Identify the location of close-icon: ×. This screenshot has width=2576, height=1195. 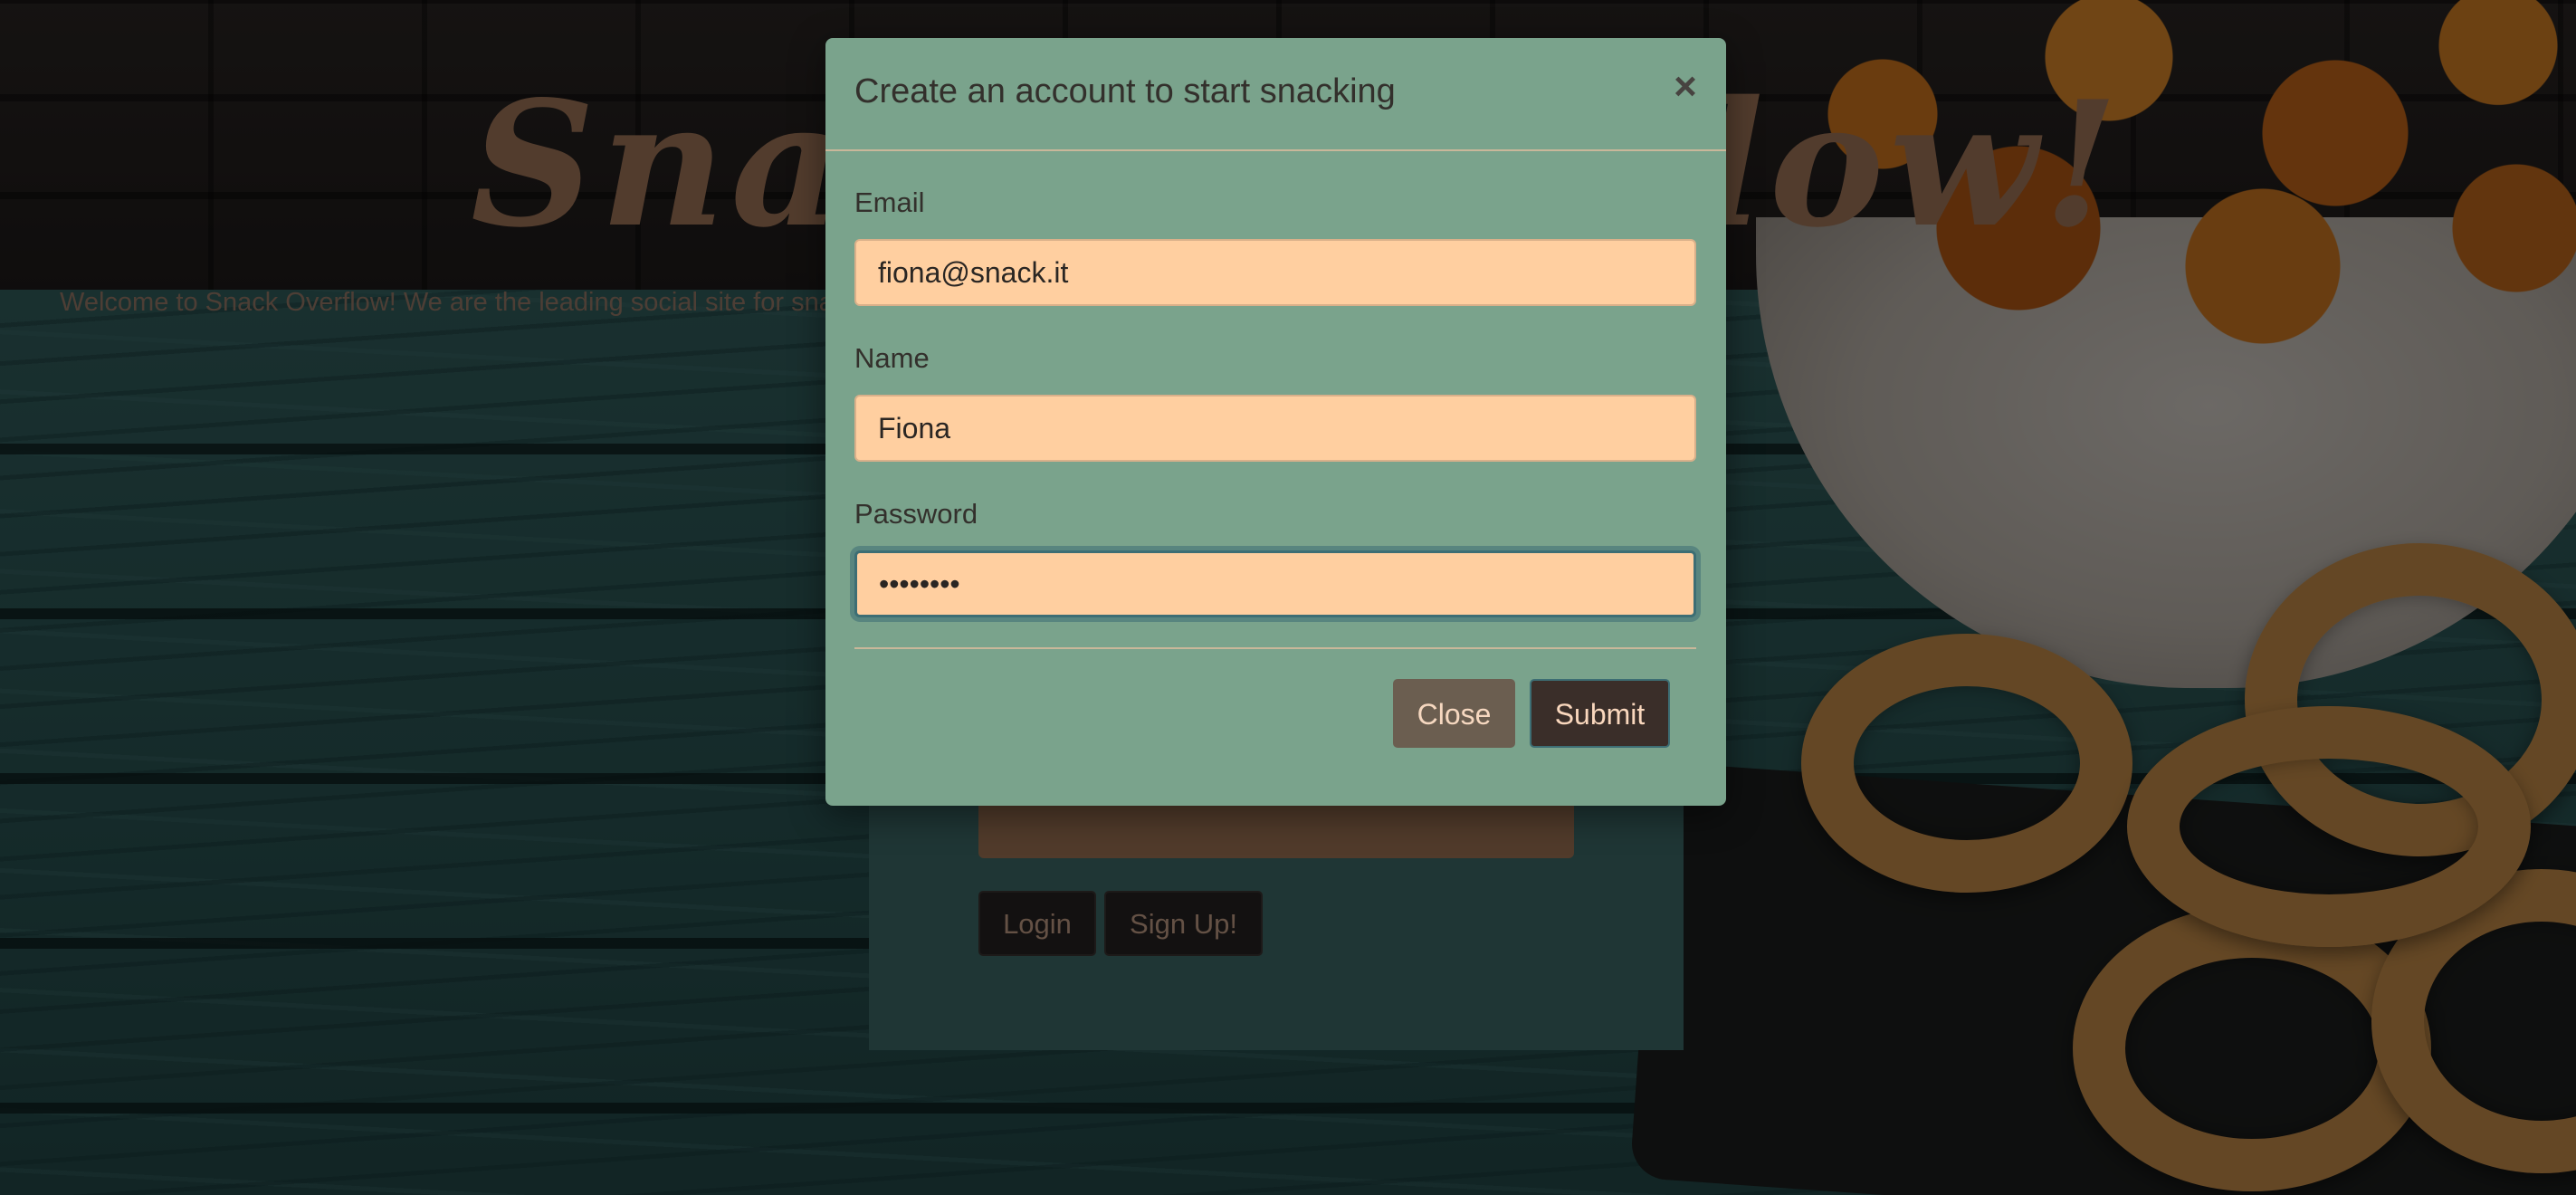
(1685, 87).